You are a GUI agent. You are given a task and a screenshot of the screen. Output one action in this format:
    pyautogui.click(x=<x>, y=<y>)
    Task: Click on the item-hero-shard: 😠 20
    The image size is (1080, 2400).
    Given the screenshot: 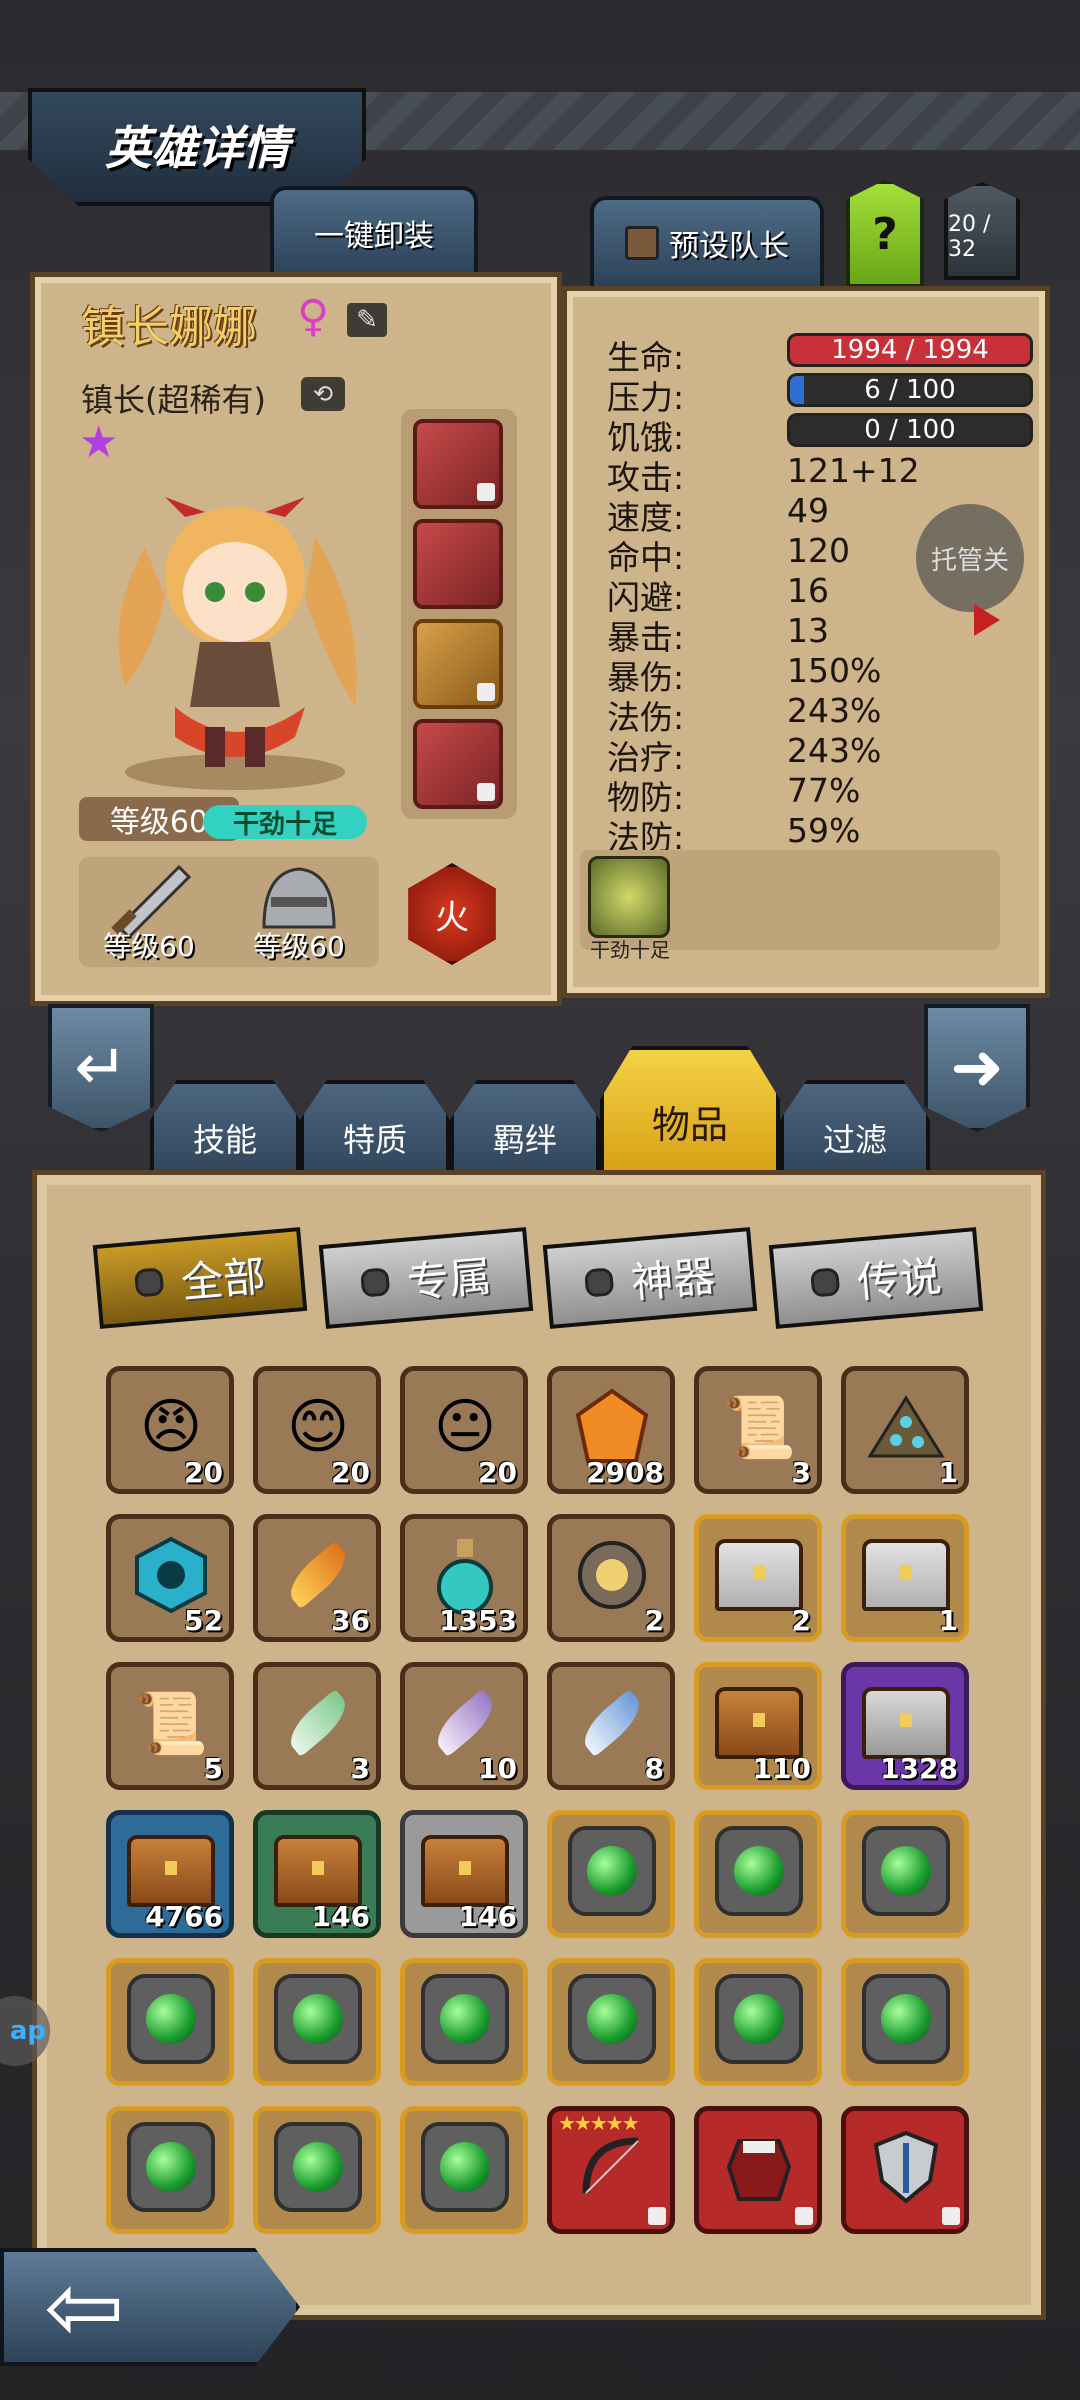 What is the action you would take?
    pyautogui.click(x=170, y=1430)
    